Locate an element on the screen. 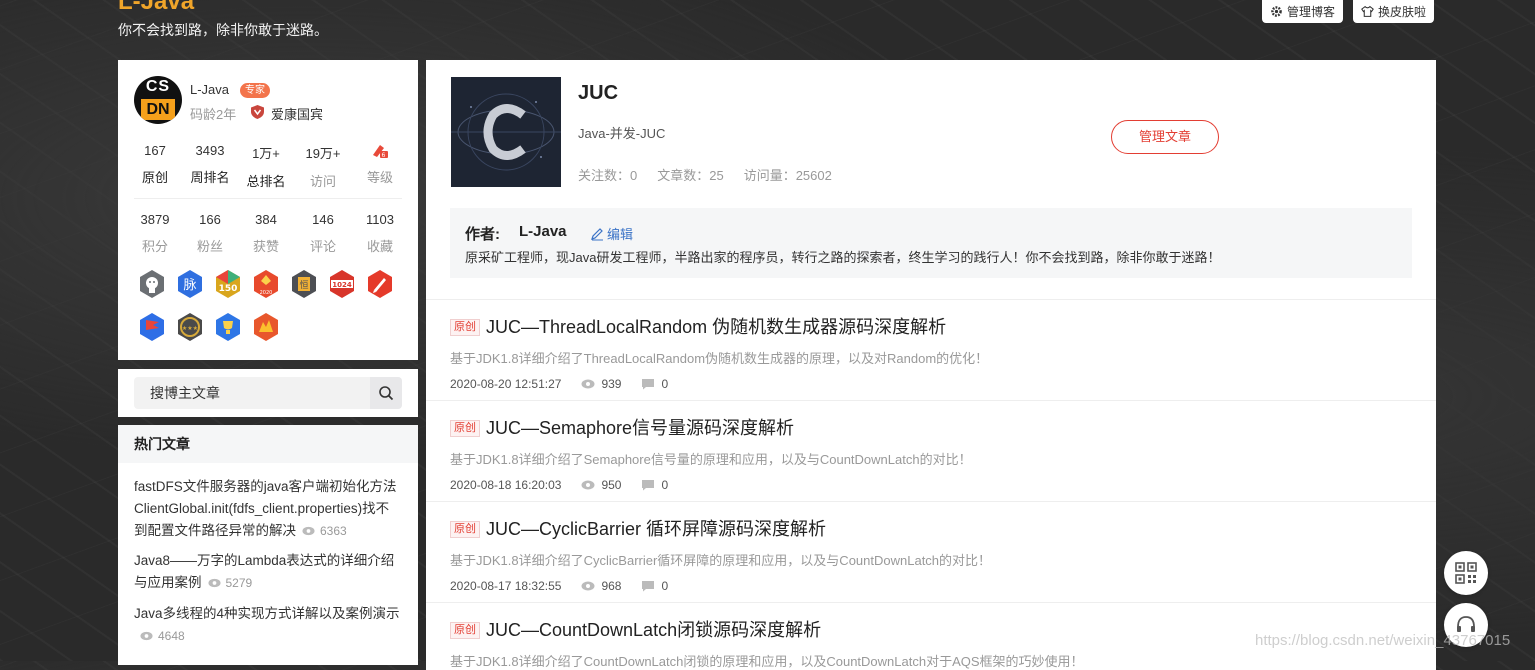  hot-article-views: 6363 is located at coordinates (324, 531).